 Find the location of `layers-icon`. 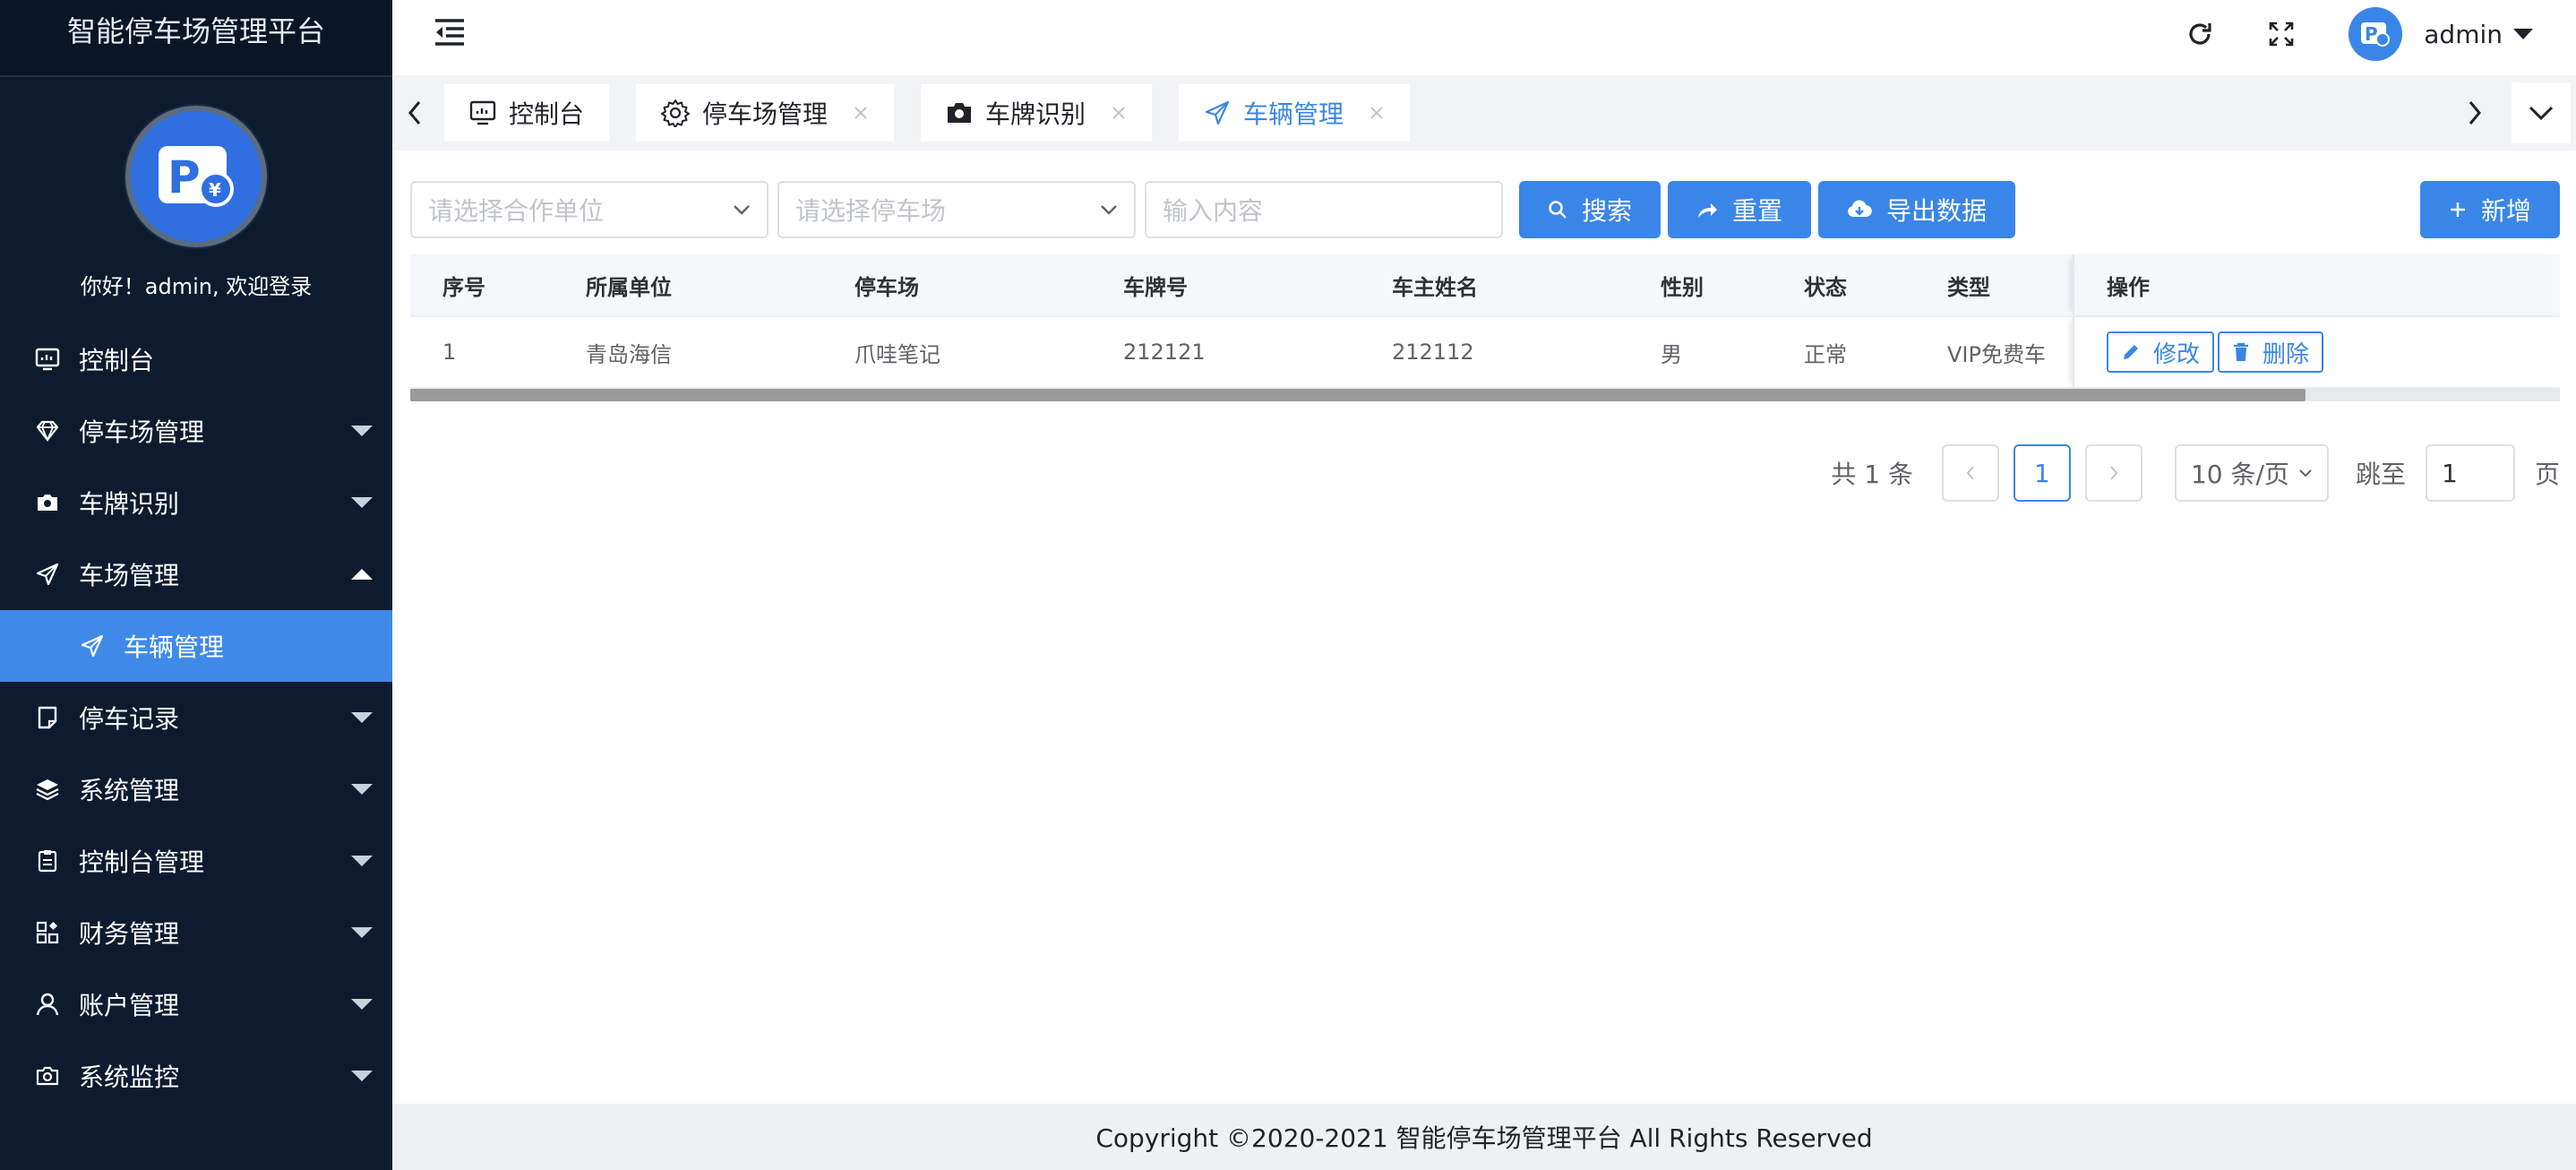

layers-icon is located at coordinates (47, 790).